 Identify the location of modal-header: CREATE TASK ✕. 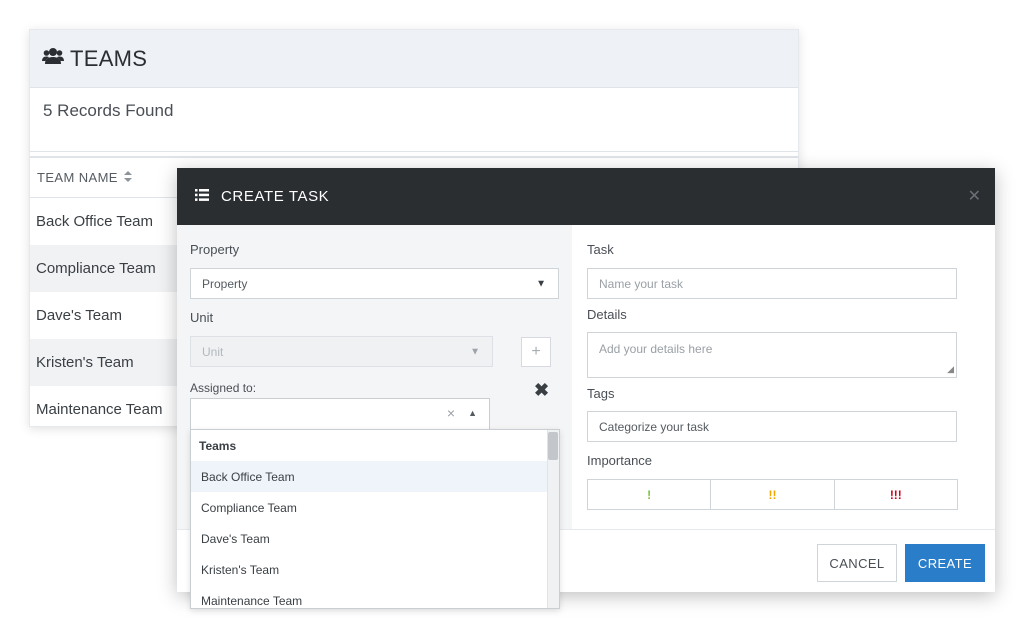
(586, 196).